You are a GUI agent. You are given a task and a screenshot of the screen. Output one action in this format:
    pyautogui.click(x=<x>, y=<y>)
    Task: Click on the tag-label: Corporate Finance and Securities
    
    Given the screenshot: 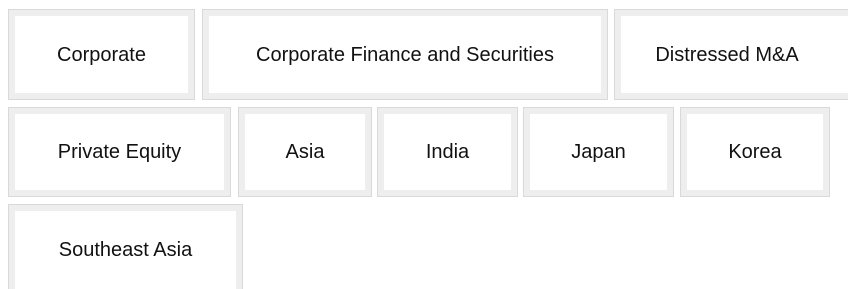 What is the action you would take?
    pyautogui.click(x=405, y=54)
    